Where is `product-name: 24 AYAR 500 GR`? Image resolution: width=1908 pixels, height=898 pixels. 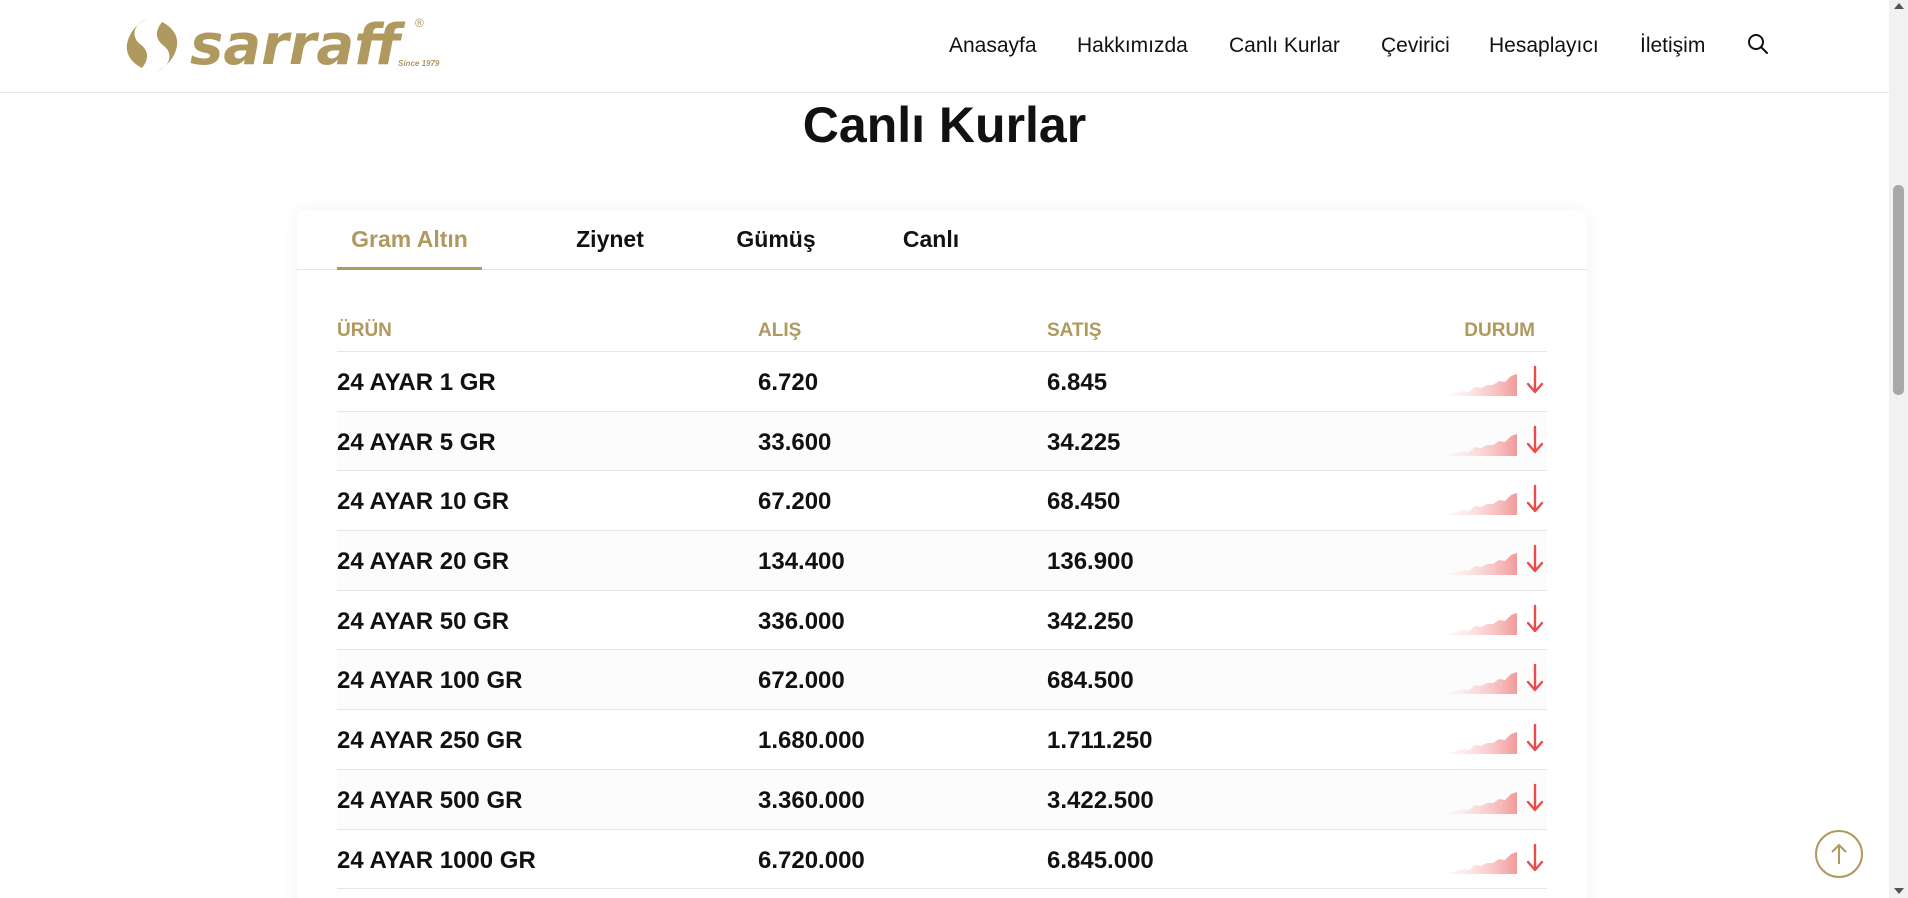
product-name: 24 AYAR 500 GR is located at coordinates (430, 800).